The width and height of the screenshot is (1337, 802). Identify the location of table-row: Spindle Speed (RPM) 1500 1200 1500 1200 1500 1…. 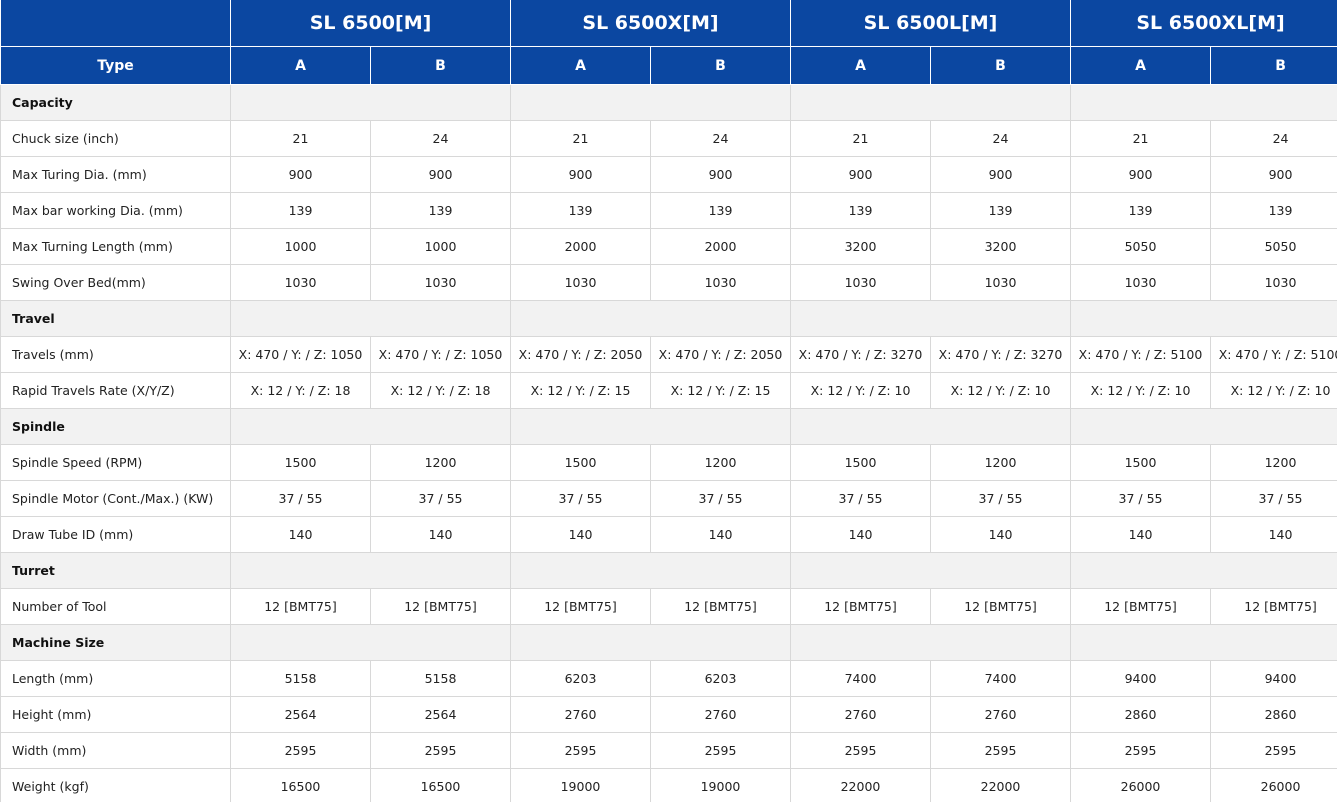
(668, 462).